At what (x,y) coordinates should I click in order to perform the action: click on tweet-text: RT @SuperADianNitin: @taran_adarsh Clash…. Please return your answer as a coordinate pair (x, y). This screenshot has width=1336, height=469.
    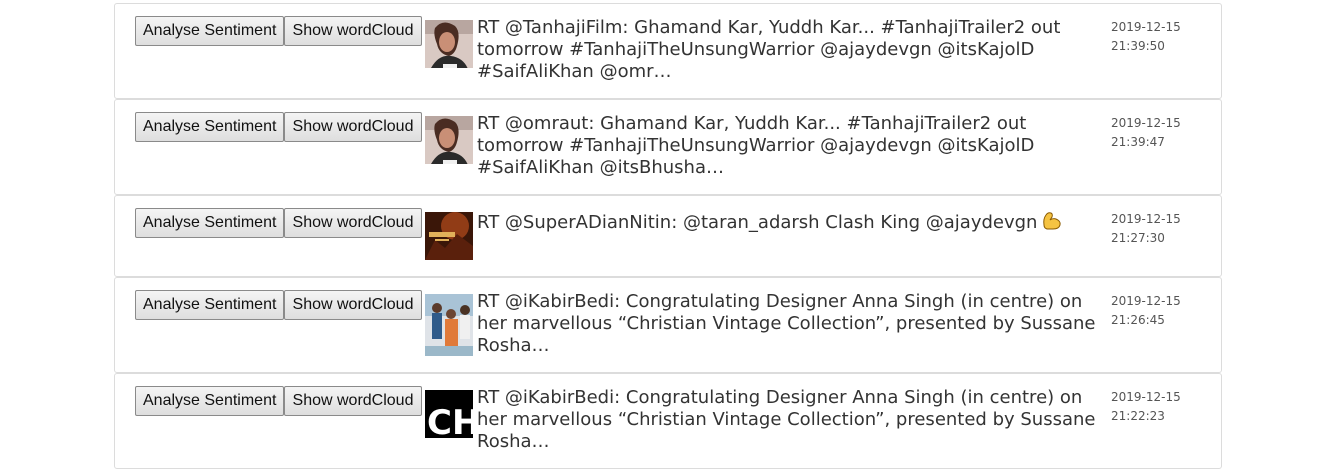
    Looking at the image, I should click on (789, 223).